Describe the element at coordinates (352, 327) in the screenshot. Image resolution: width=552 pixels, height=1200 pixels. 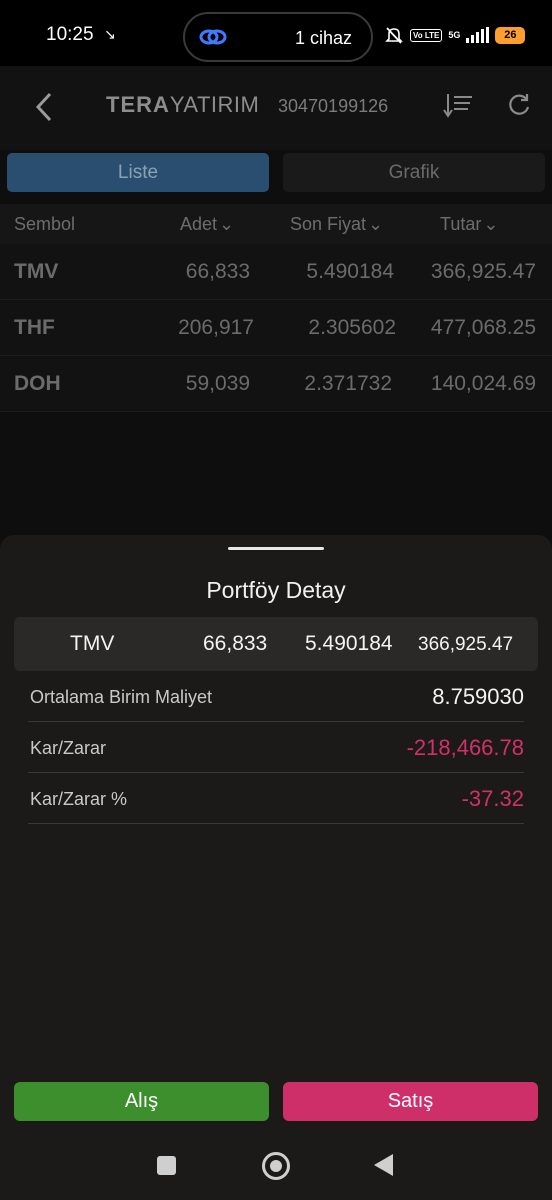
I see `row-last-price: 2.305602` at that location.